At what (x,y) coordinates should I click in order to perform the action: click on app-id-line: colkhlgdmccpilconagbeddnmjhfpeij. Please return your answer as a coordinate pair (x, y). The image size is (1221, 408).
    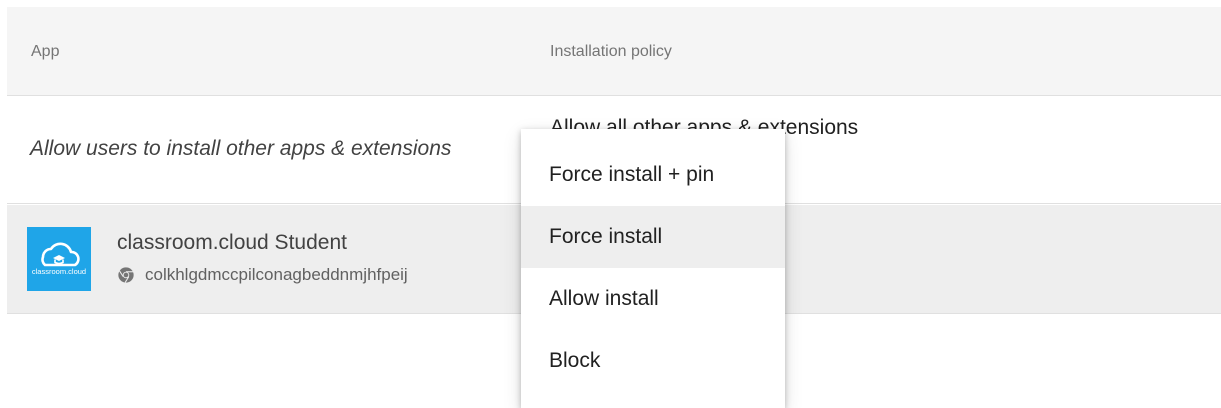
    Looking at the image, I should click on (262, 275).